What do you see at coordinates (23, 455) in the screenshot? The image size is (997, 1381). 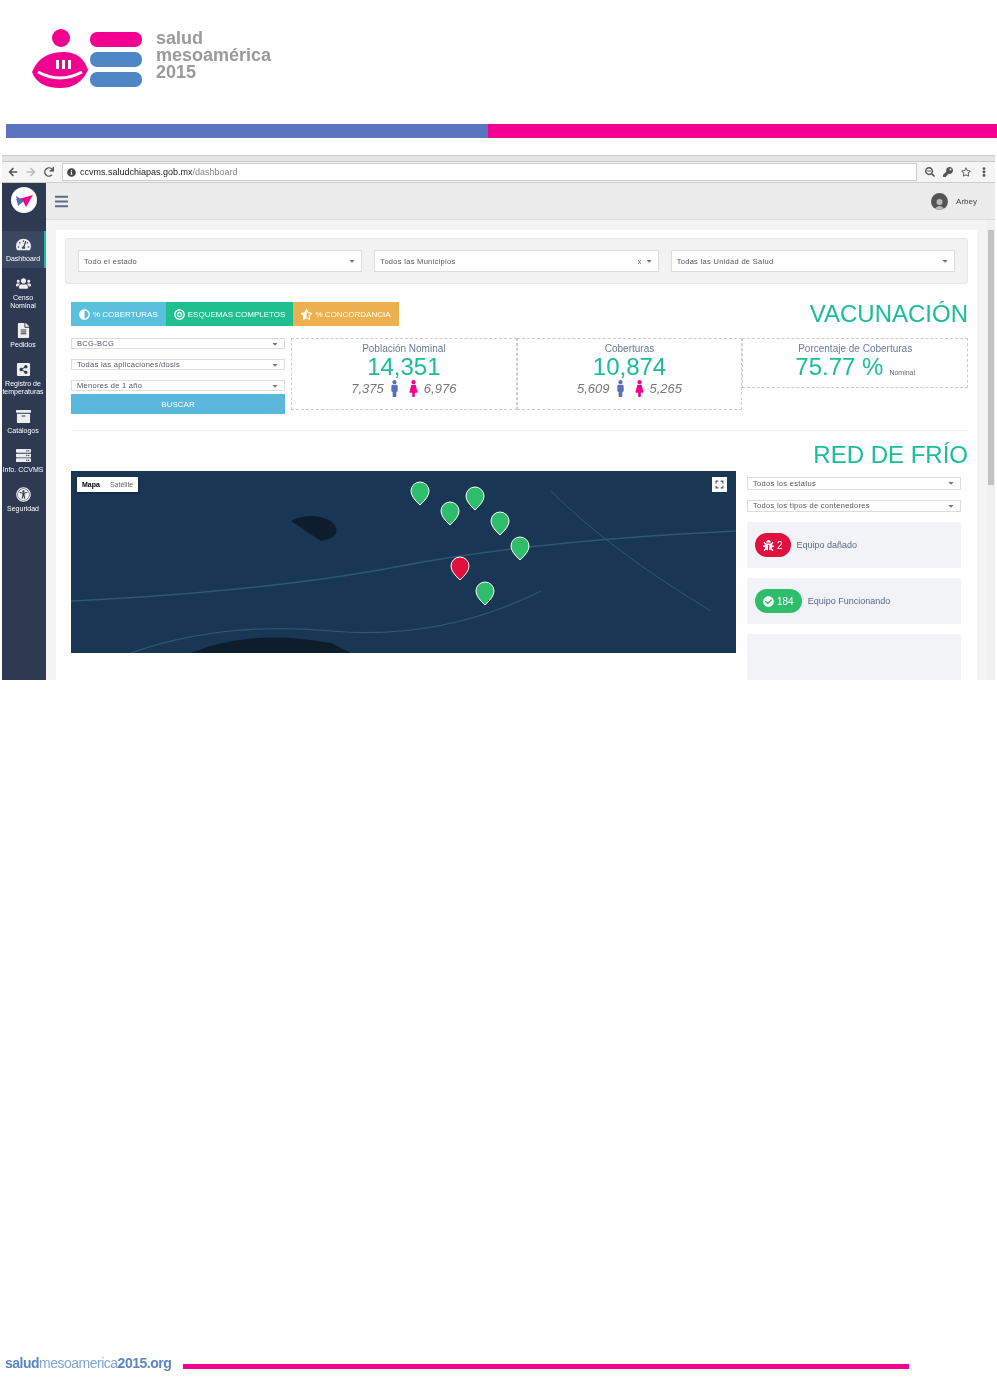 I see `server-icon` at bounding box center [23, 455].